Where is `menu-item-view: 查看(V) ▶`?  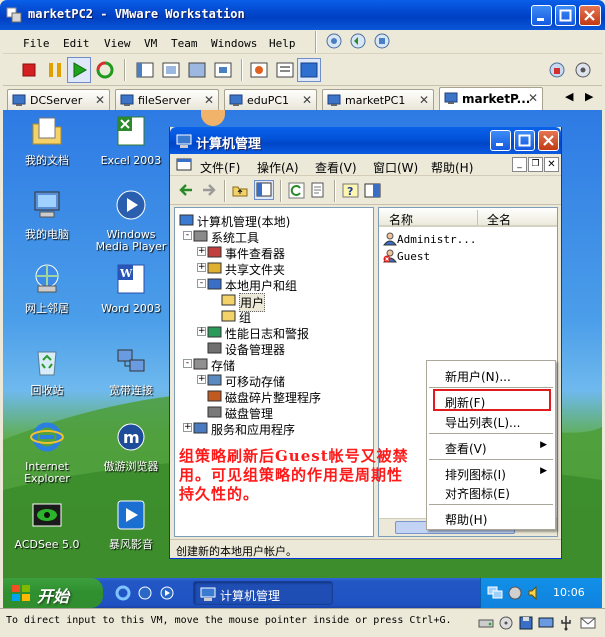
menu-item-view: 查看(V) ▶ is located at coordinates (491, 447).